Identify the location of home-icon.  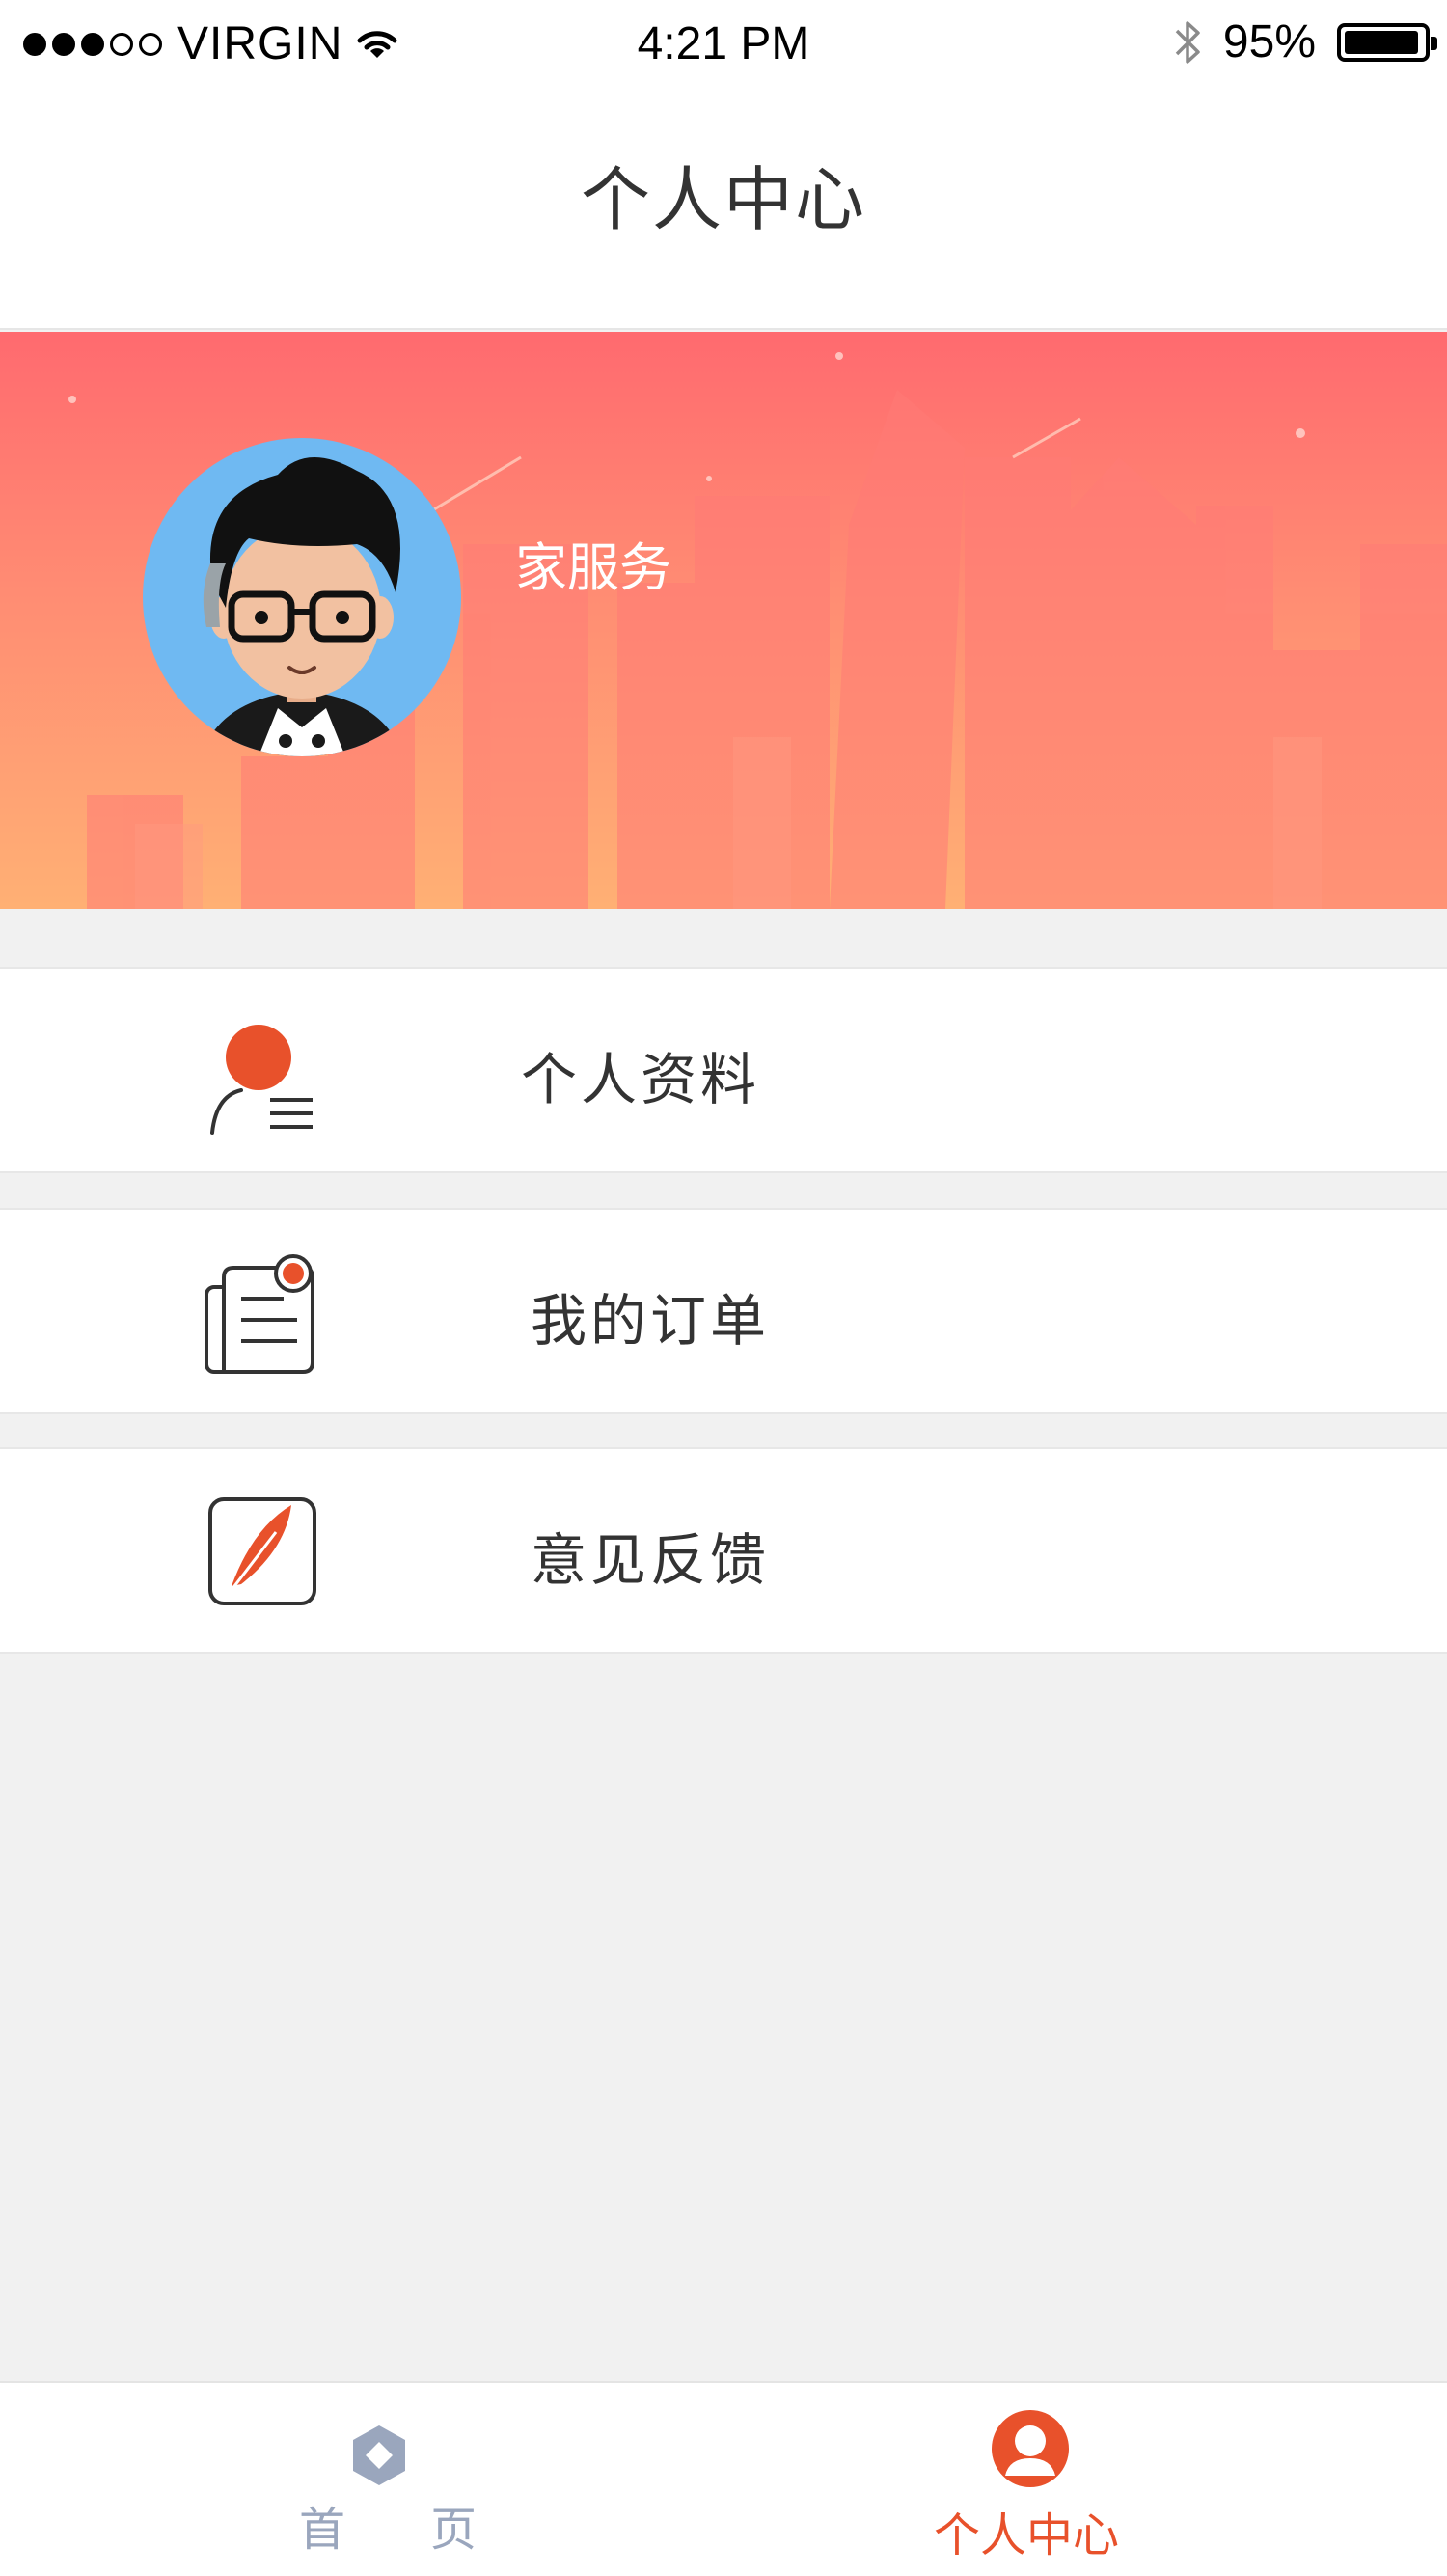
(379, 2455).